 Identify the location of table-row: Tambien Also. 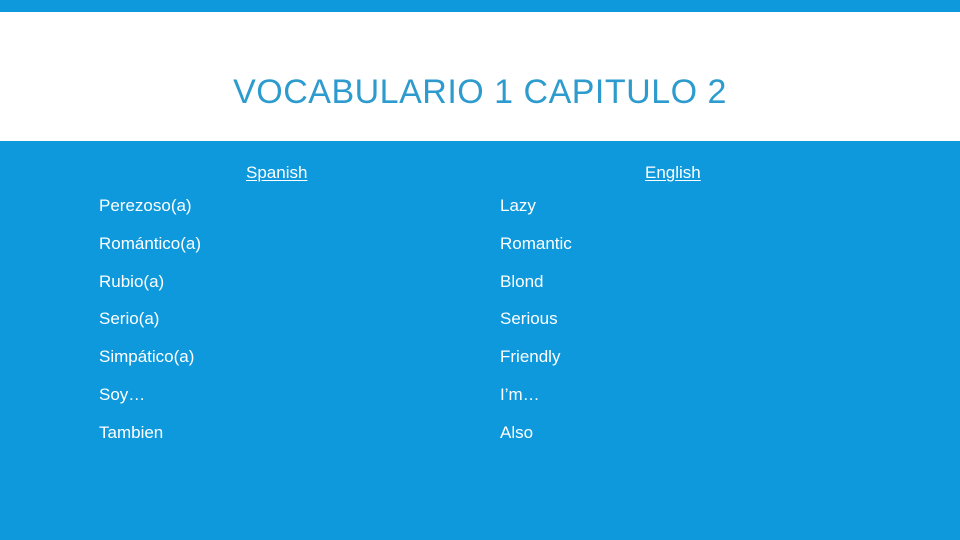
(480, 442).